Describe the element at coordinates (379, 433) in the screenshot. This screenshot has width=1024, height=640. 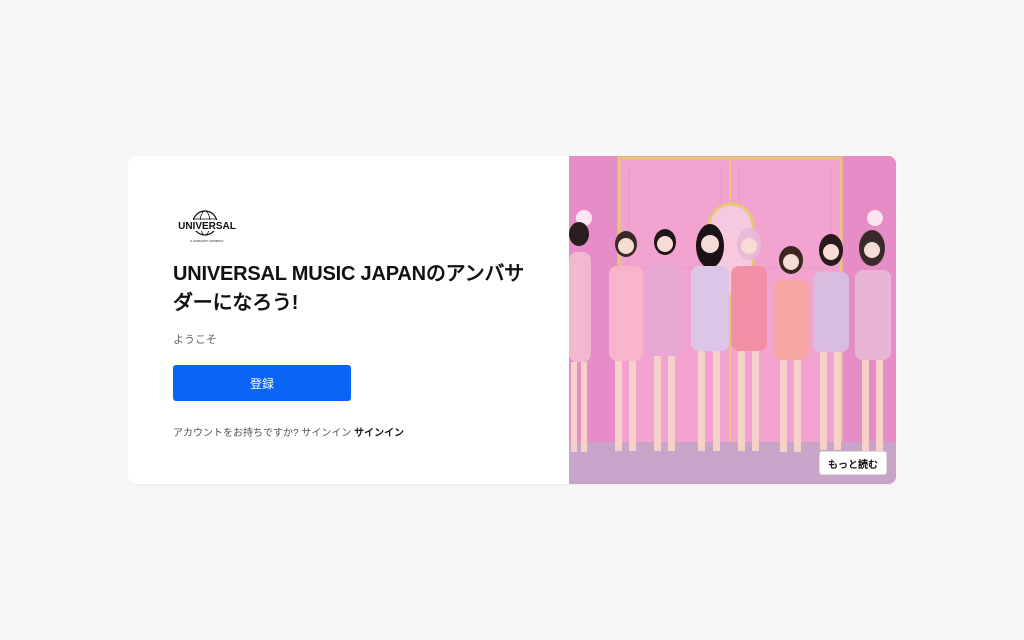
I see `signin-link: サインイン` at that location.